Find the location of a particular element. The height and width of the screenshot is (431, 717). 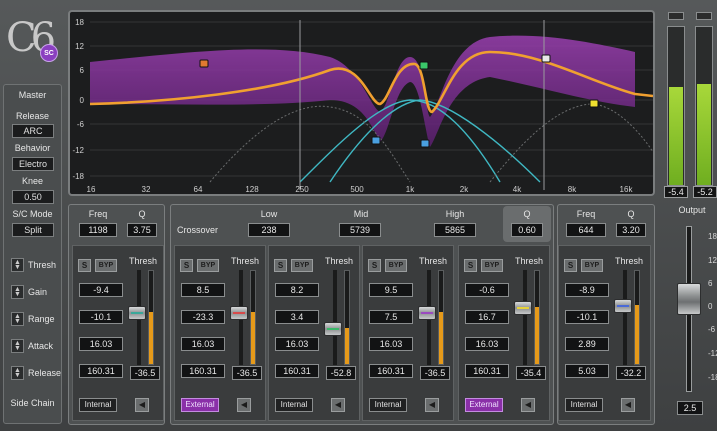

release-mode-select: ARC is located at coordinates (33, 131).